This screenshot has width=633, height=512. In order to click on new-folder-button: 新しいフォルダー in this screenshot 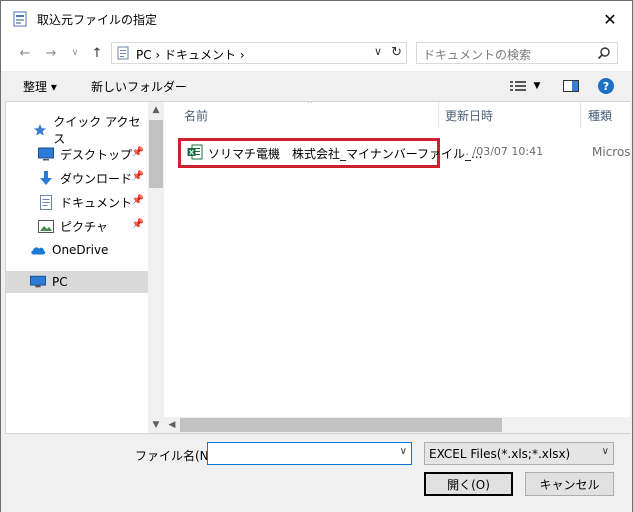, I will do `click(139, 86)`.